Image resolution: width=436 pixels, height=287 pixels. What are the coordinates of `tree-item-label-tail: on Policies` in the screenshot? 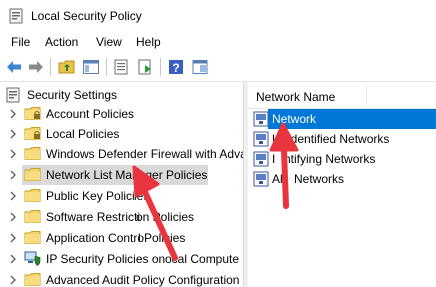 It's located at (165, 217).